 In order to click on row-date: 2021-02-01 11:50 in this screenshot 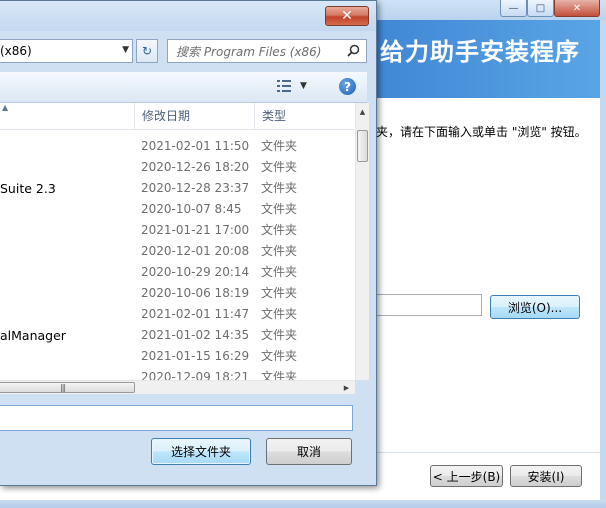, I will do `click(195, 146)`.